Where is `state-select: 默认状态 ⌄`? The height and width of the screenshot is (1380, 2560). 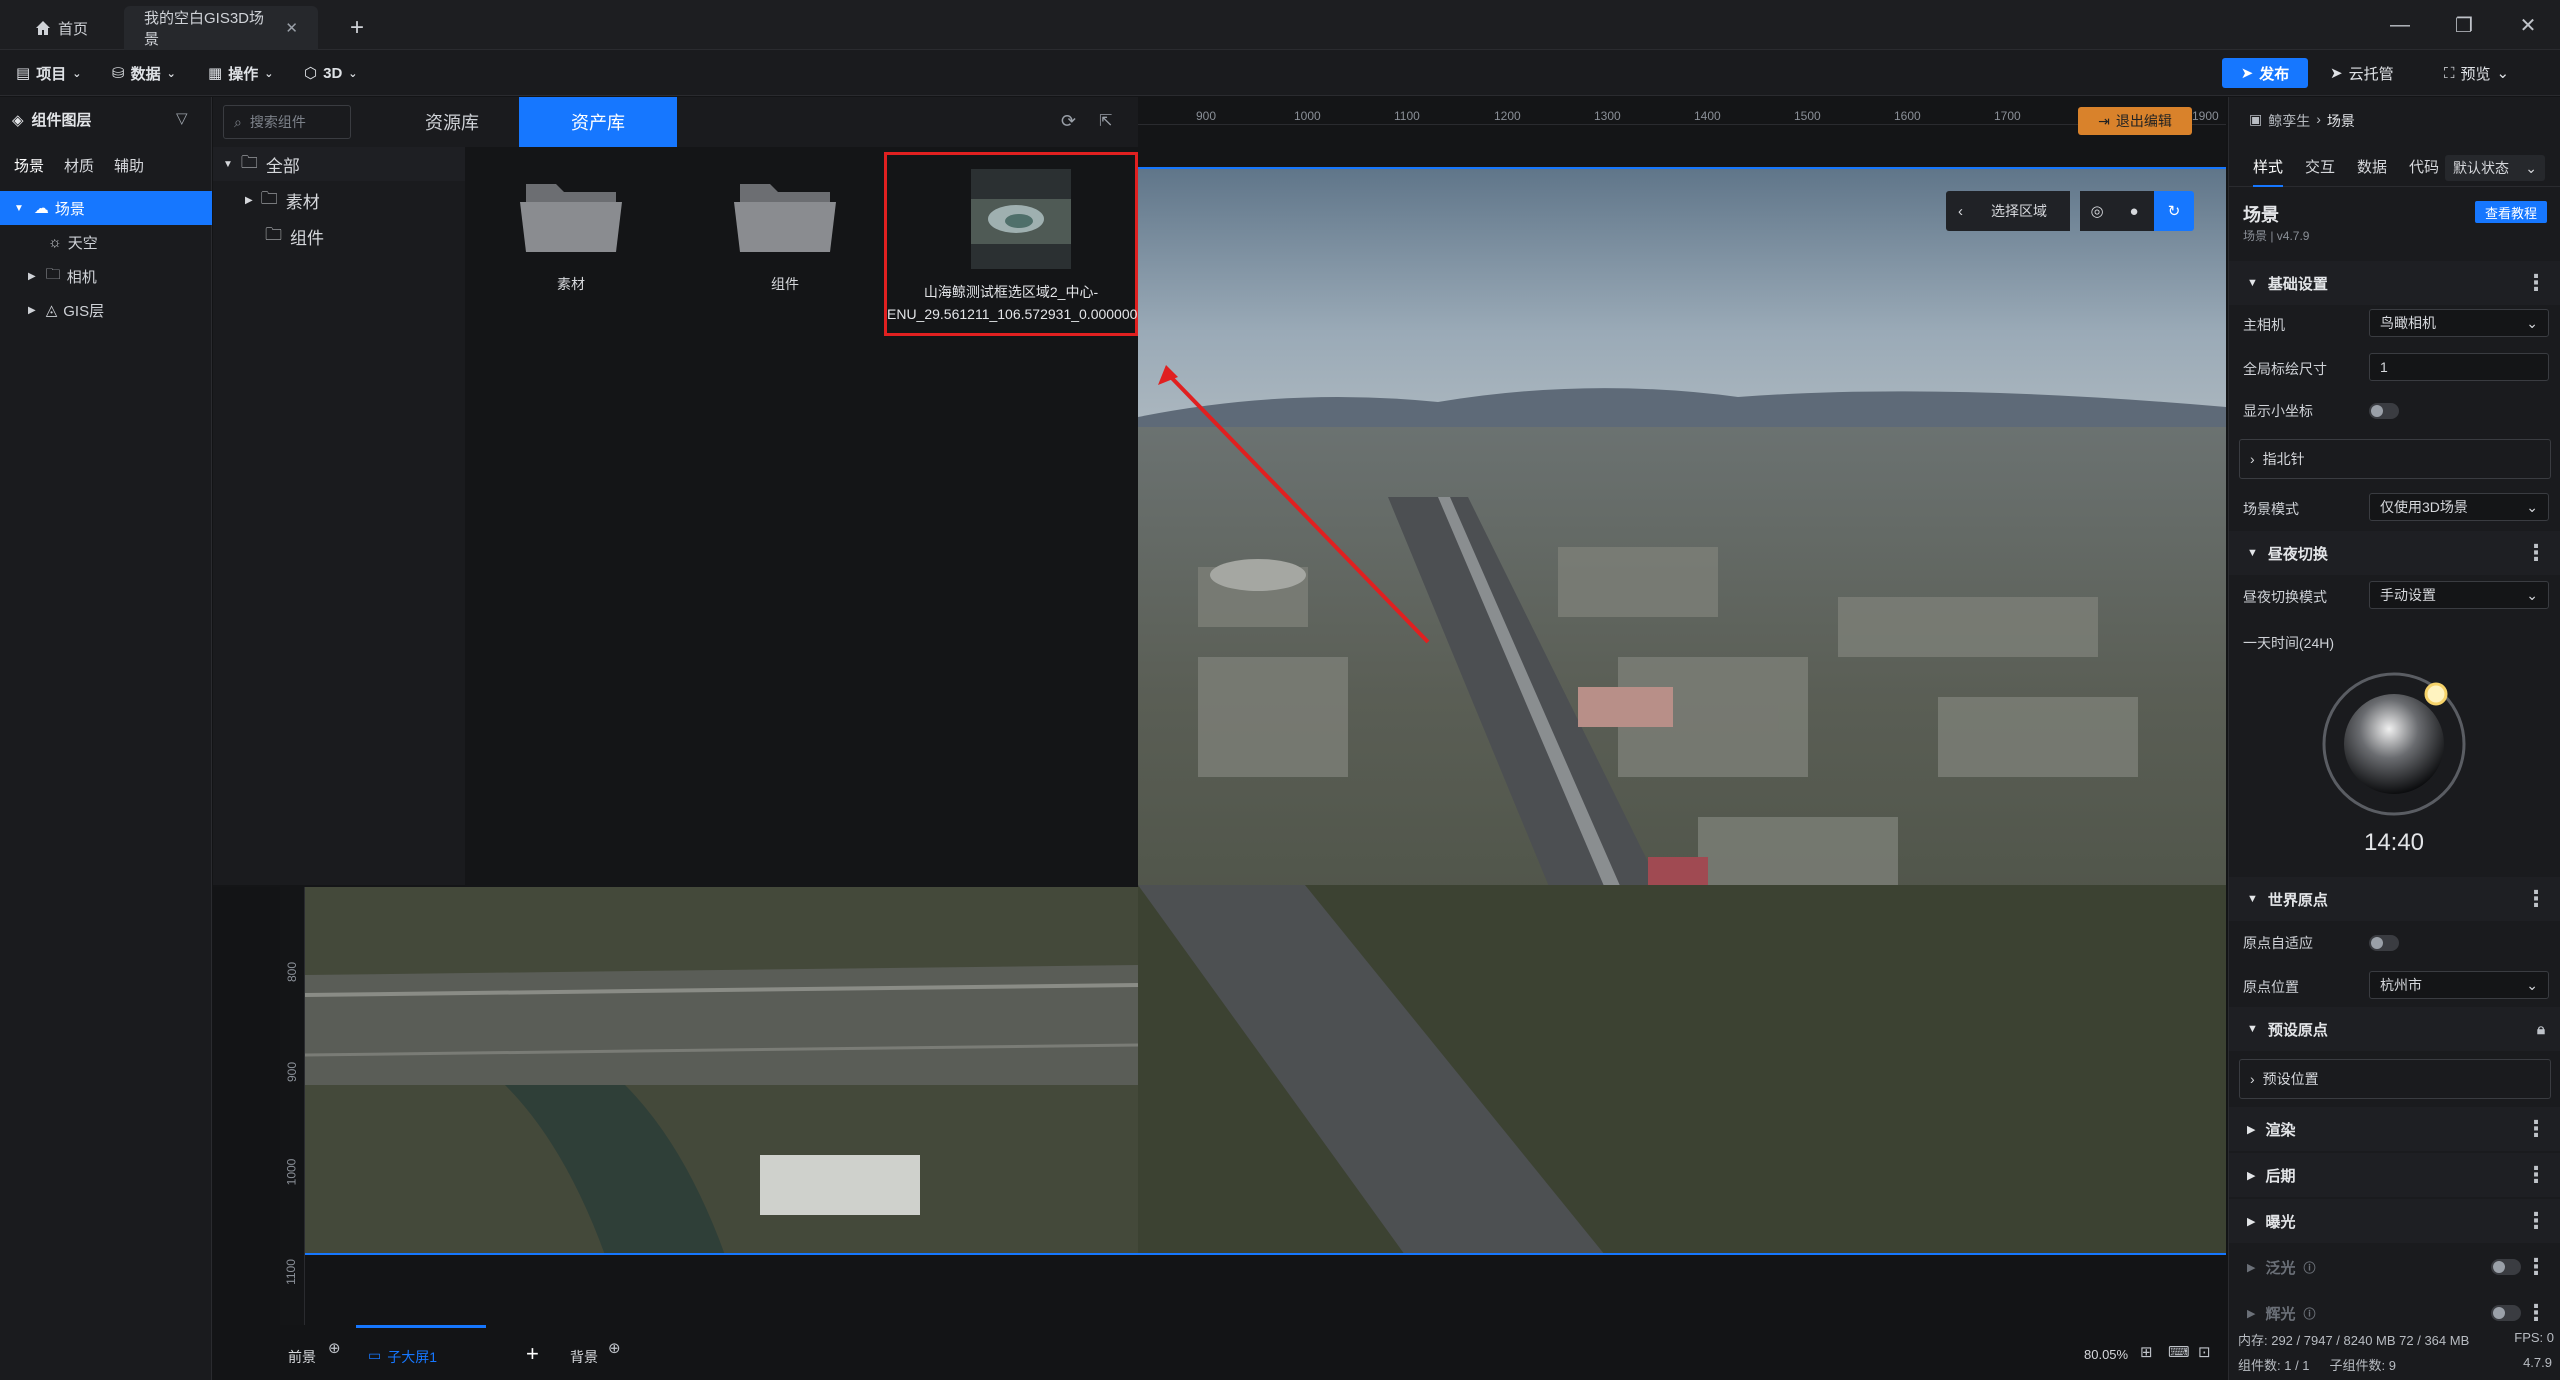 state-select: 默认状态 ⌄ is located at coordinates (2495, 168).